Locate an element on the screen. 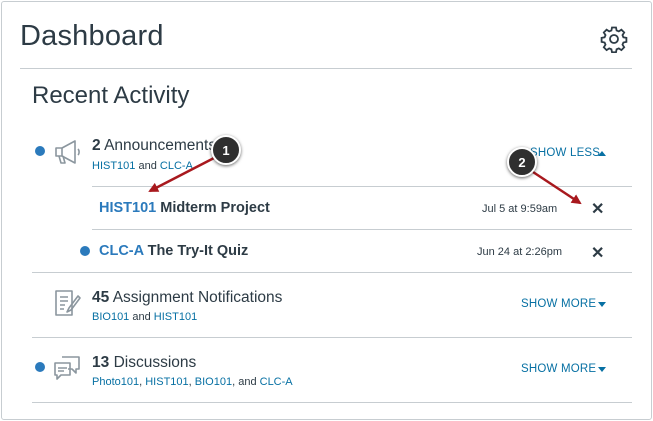 This screenshot has height=421, width=653. assignments-summary: 45 Assignment Notifications is located at coordinates (187, 298).